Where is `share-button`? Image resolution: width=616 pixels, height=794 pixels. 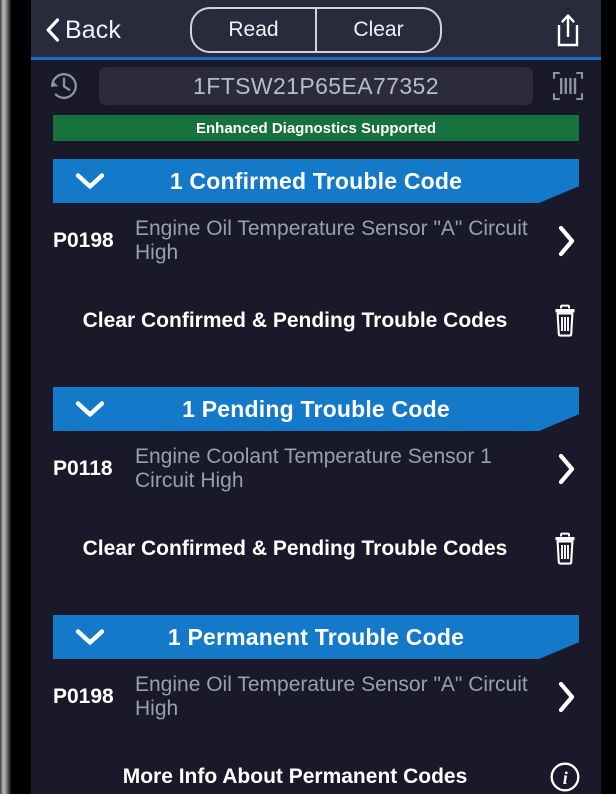
share-button is located at coordinates (568, 30).